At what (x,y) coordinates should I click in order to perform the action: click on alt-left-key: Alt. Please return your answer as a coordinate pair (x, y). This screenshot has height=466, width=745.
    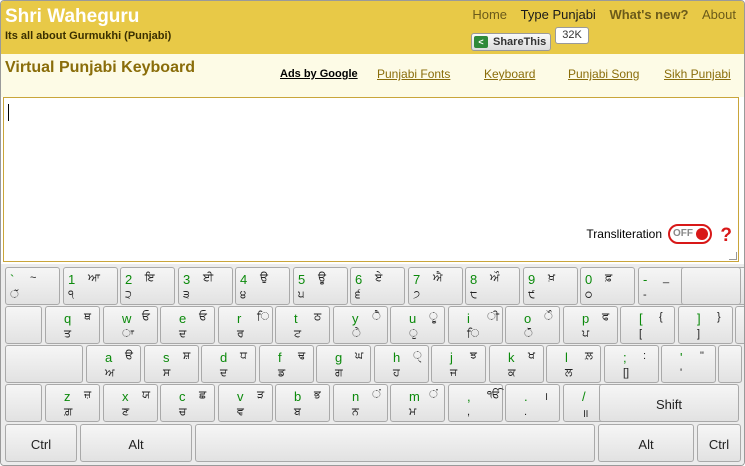
    Looking at the image, I should click on (136, 443).